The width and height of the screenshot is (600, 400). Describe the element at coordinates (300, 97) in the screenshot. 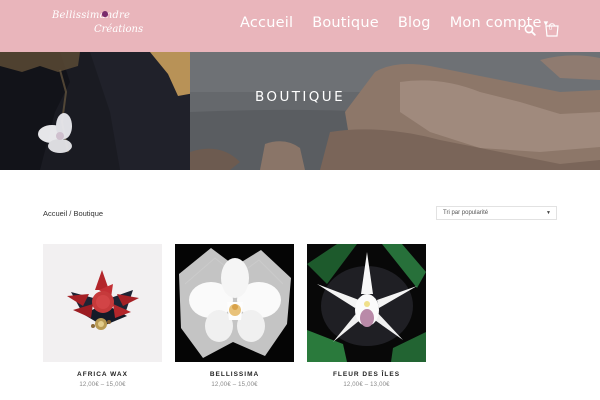

I see `page-title: BOUTIQUE` at that location.